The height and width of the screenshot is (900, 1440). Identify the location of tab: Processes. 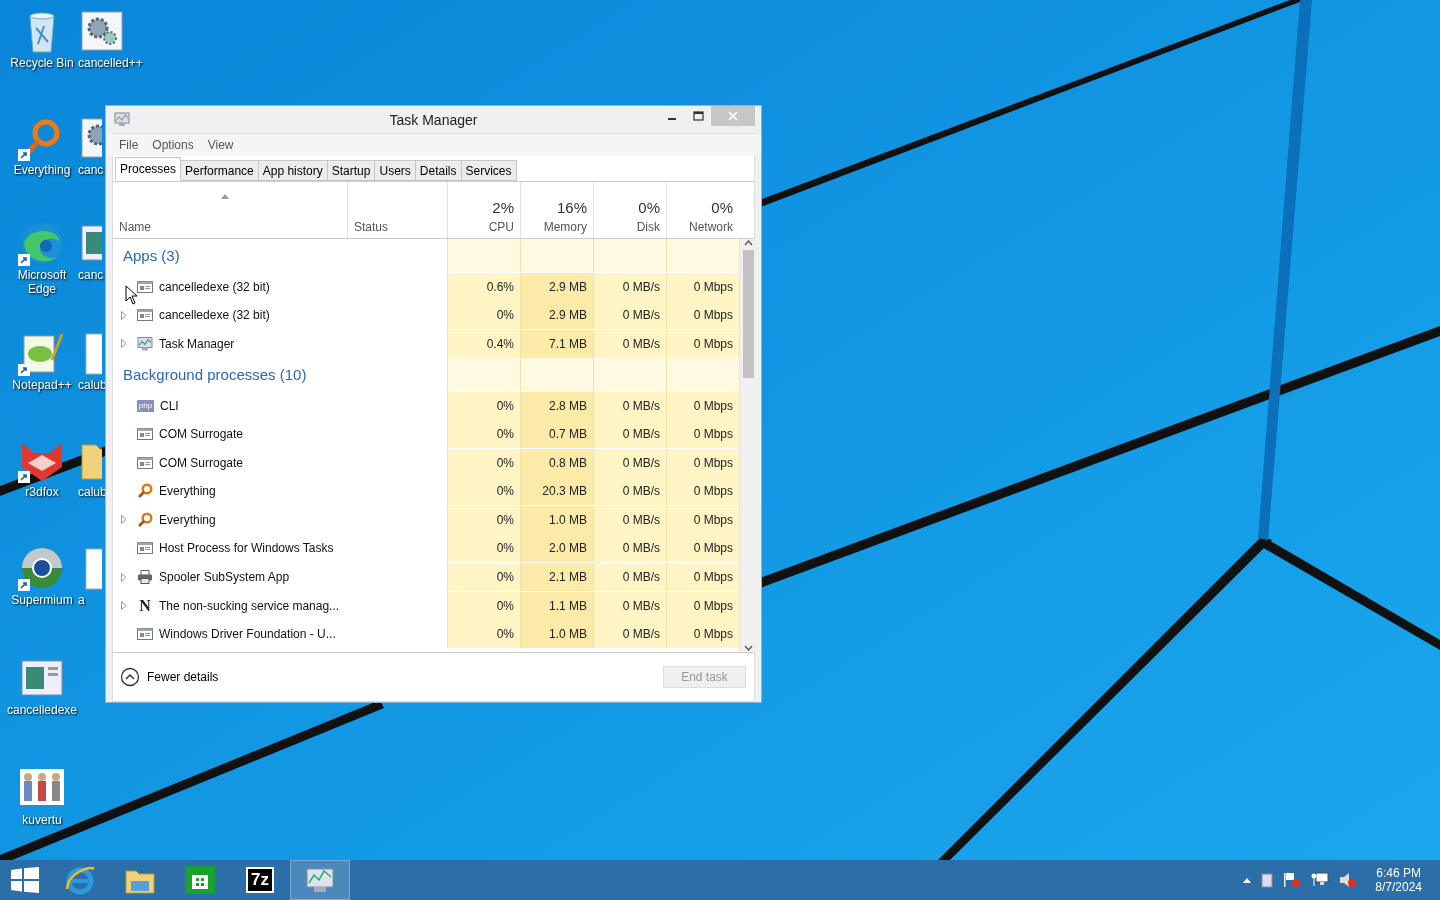
(148, 169).